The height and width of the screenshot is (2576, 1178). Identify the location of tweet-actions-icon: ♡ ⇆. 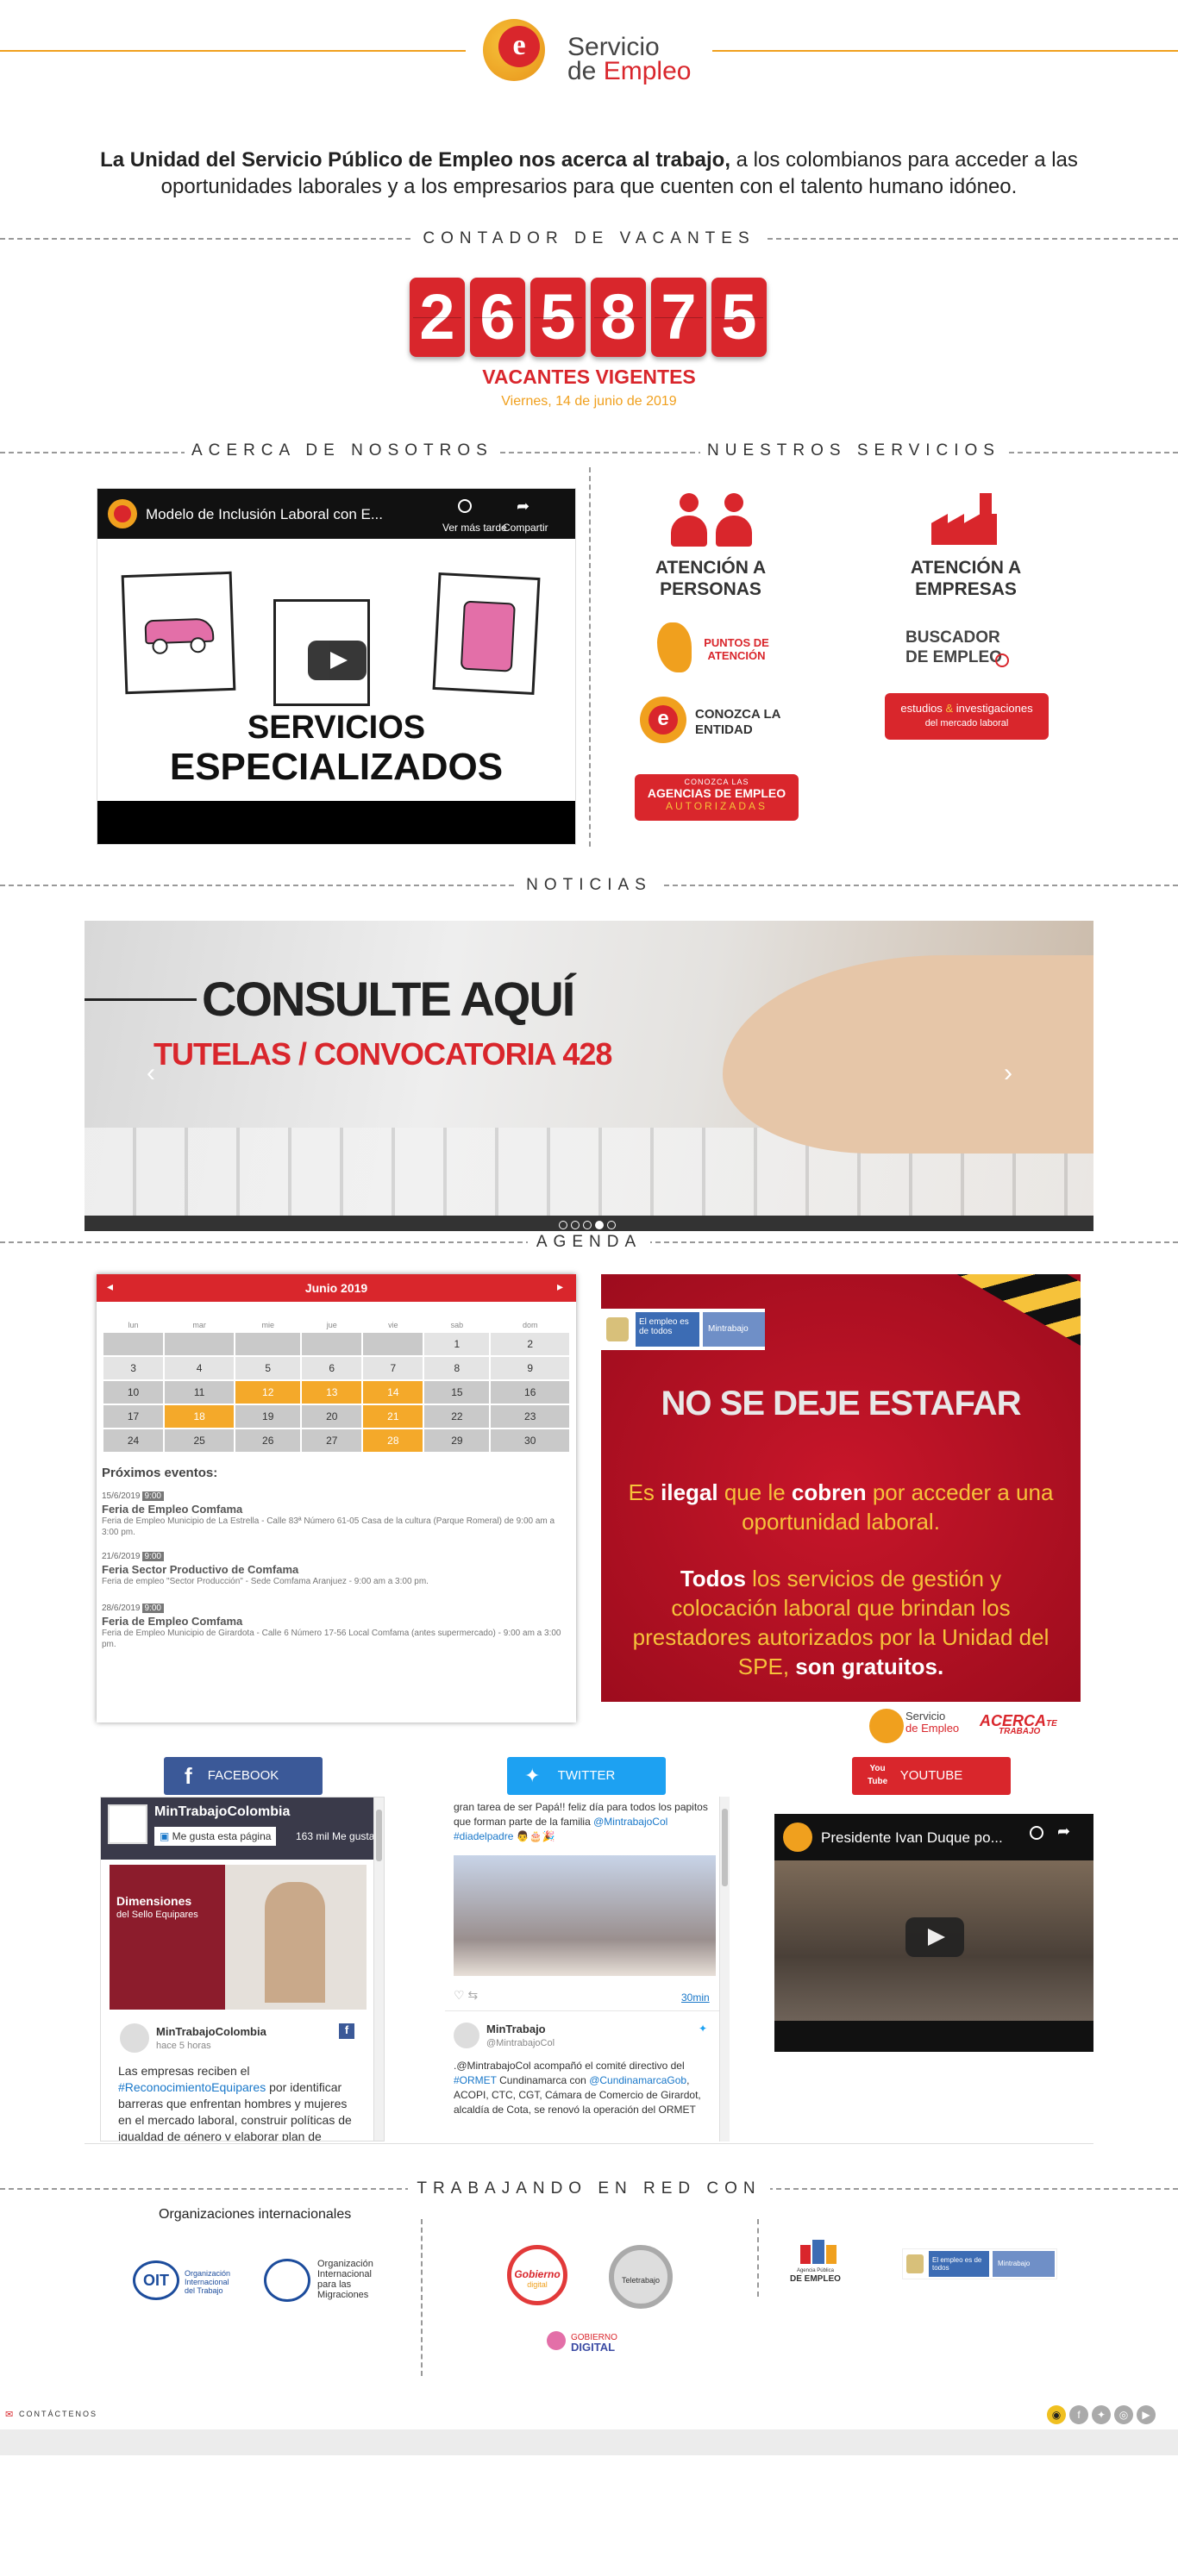
(466, 1995).